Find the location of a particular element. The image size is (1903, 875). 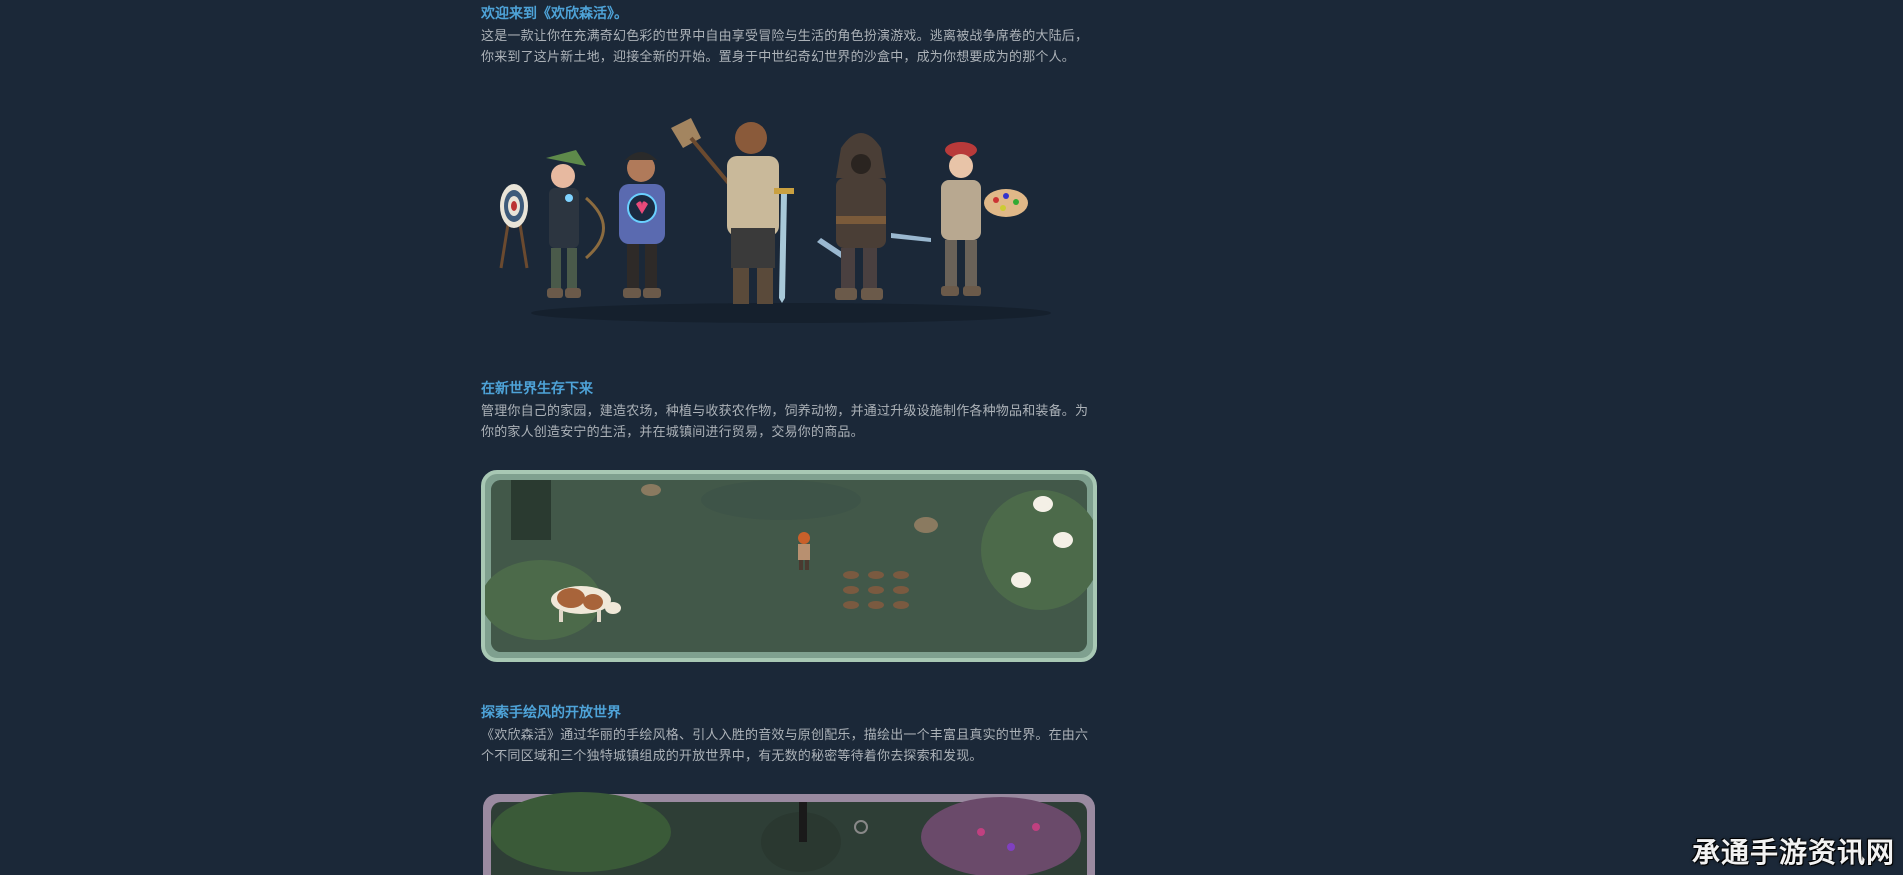

forest-scene-screenshot is located at coordinates (789, 833).